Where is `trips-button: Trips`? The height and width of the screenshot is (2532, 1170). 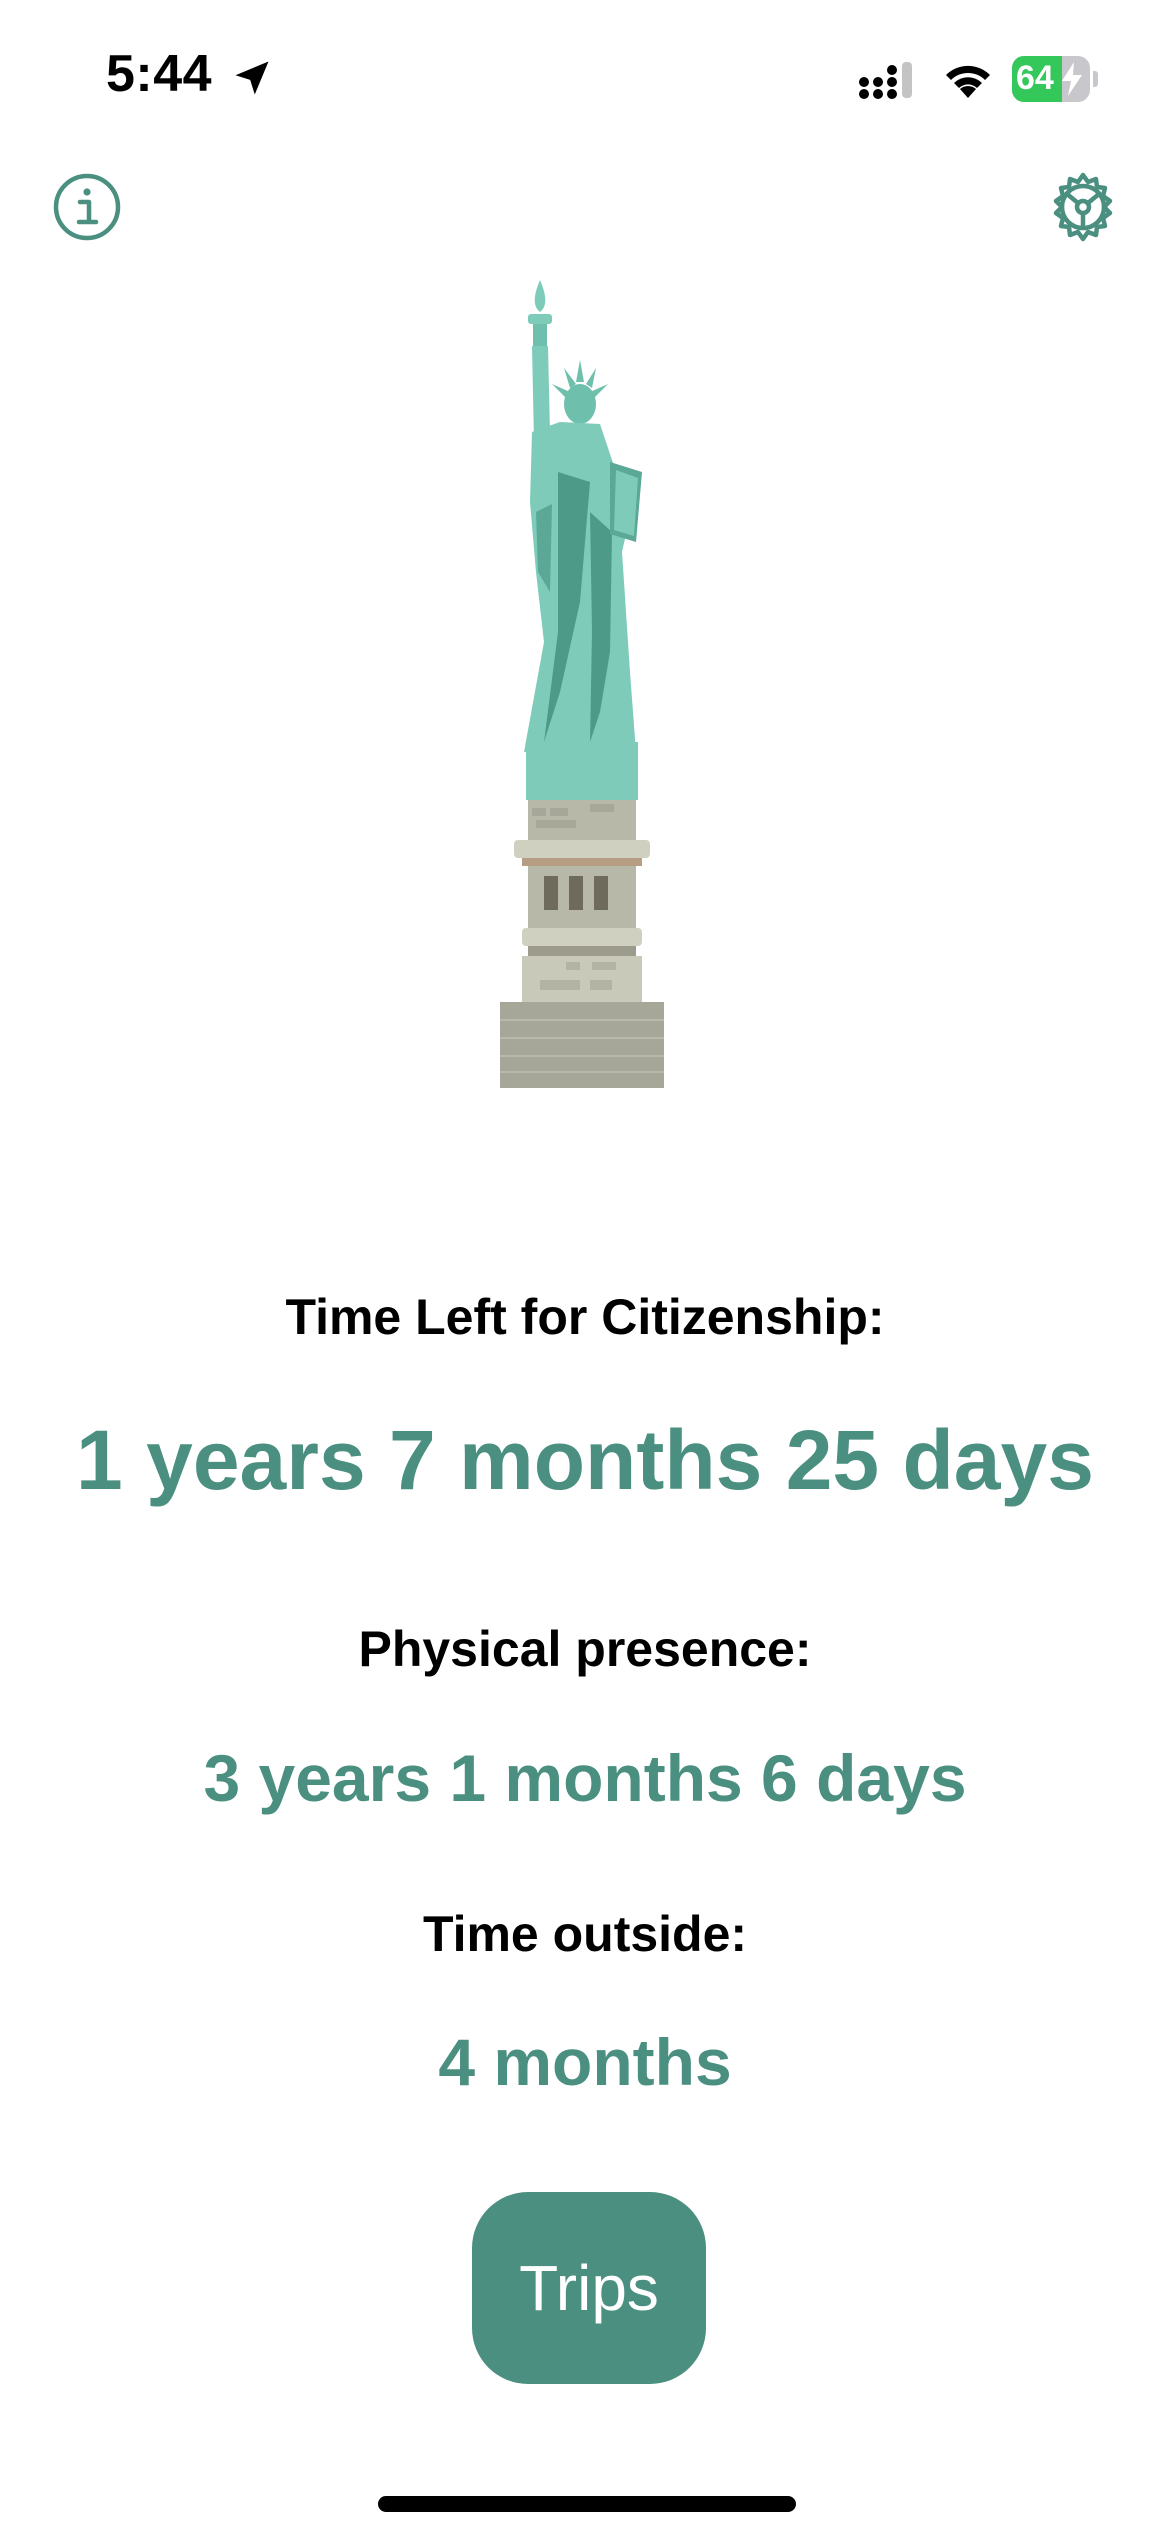
trips-button: Trips is located at coordinates (589, 2288).